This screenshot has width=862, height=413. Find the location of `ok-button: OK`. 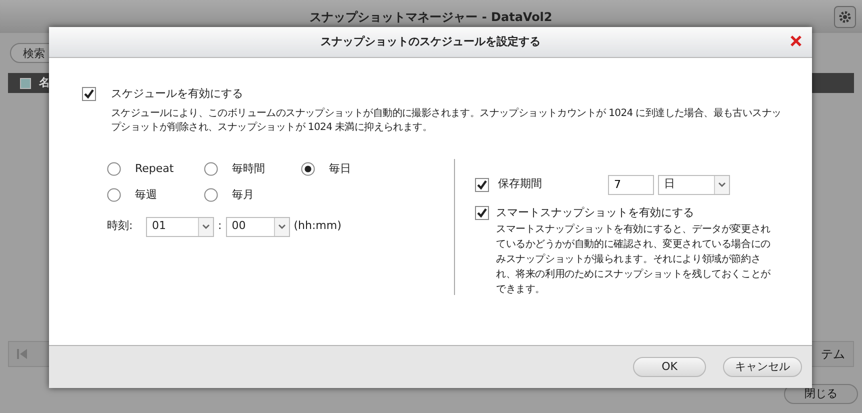

ok-button: OK is located at coordinates (669, 367).